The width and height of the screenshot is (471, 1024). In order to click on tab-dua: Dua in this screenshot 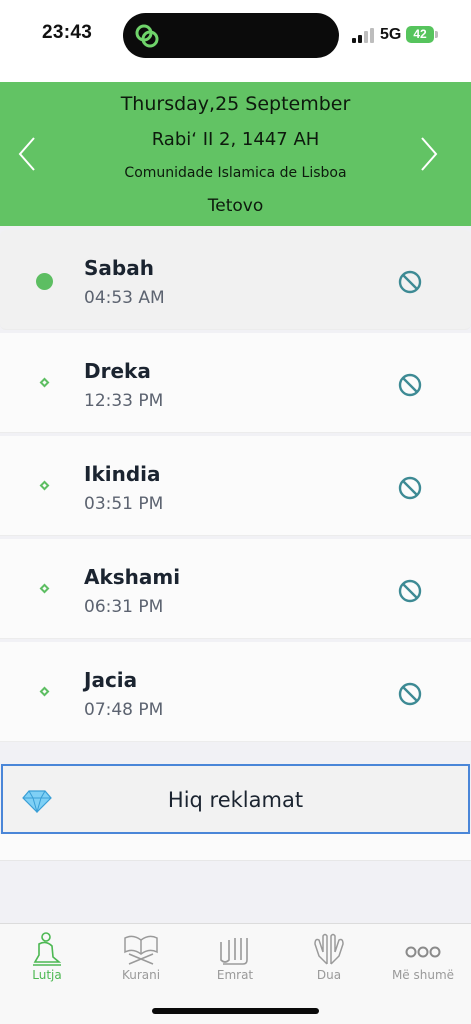, I will do `click(329, 959)`.